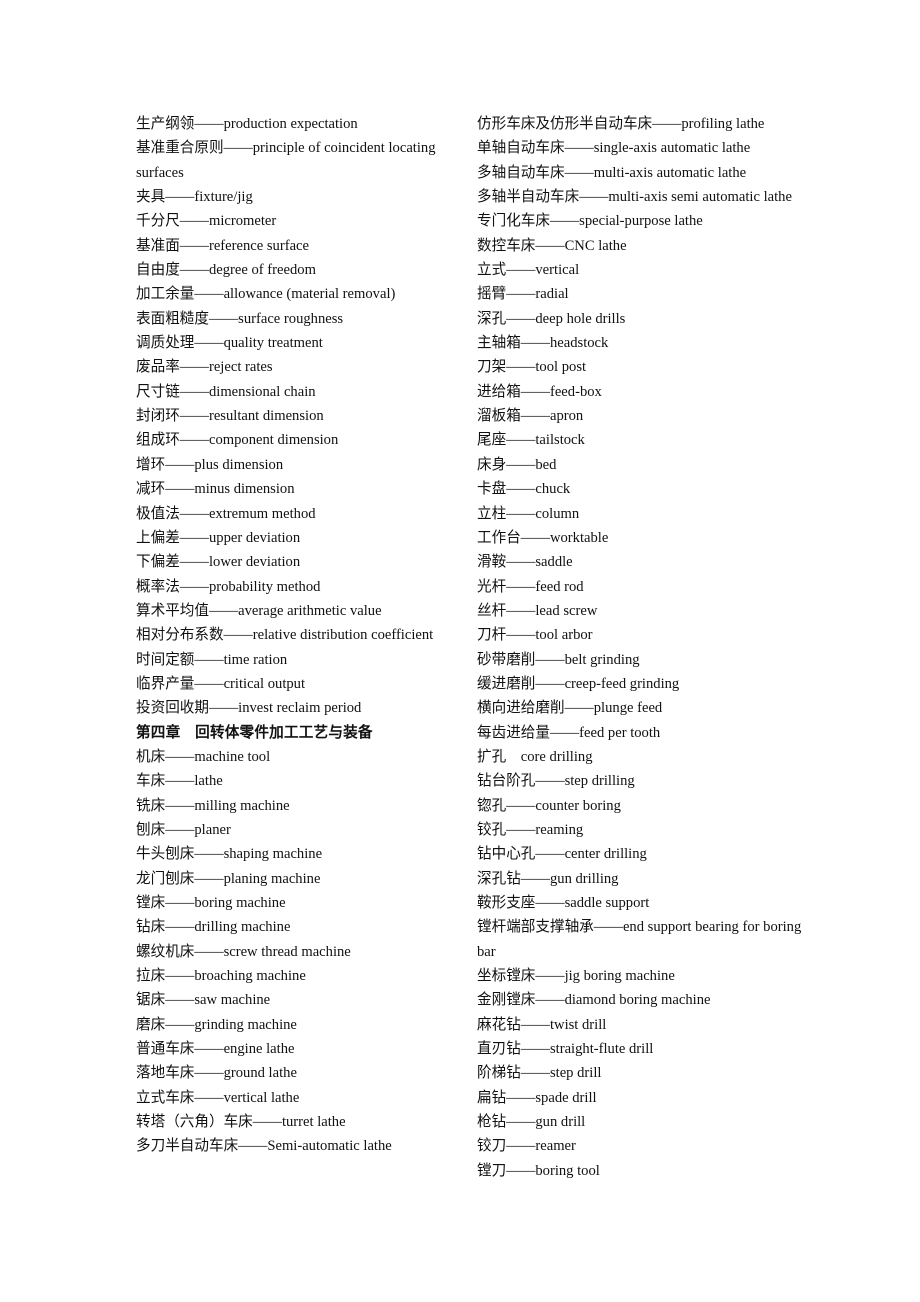 The width and height of the screenshot is (920, 1302). I want to click on glossary-entry: 锪孔——counter boring, so click(549, 805).